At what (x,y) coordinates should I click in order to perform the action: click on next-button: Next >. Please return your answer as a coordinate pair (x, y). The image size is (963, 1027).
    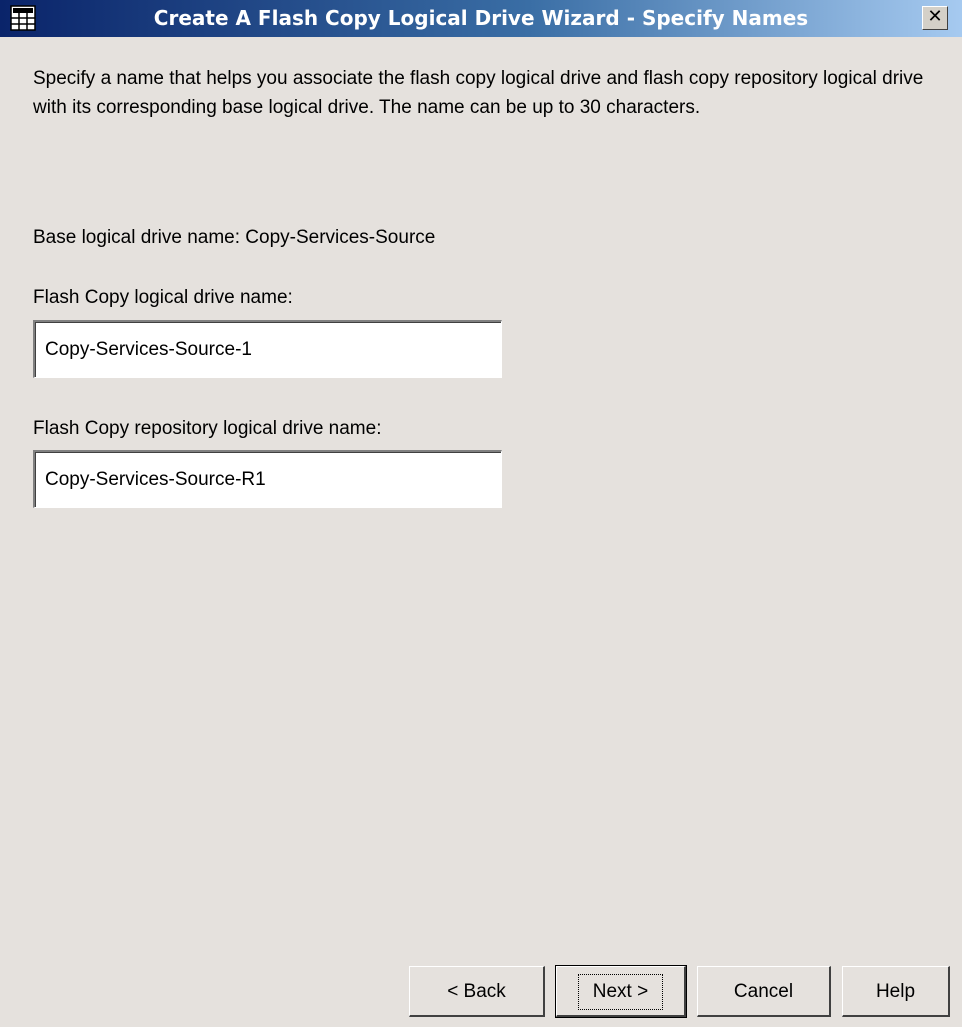
    Looking at the image, I should click on (621, 991).